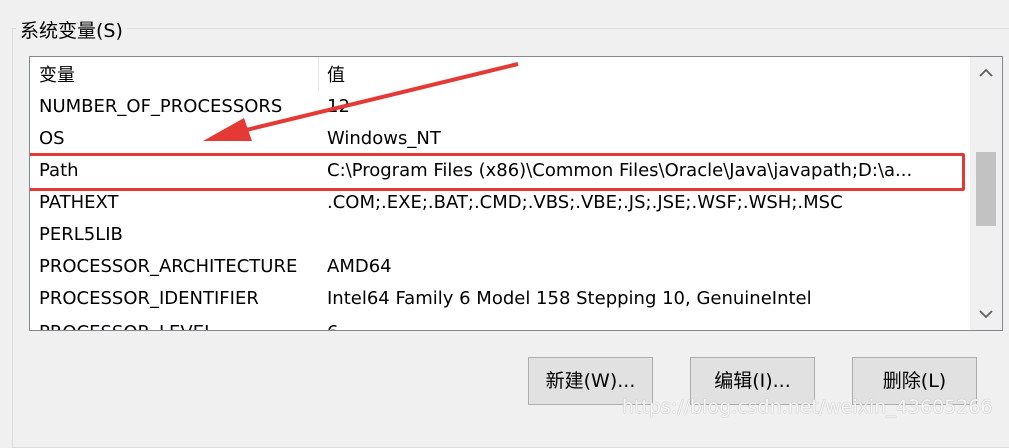 The height and width of the screenshot is (448, 1009). What do you see at coordinates (336, 74) in the screenshot?
I see `column-header-value: 值` at bounding box center [336, 74].